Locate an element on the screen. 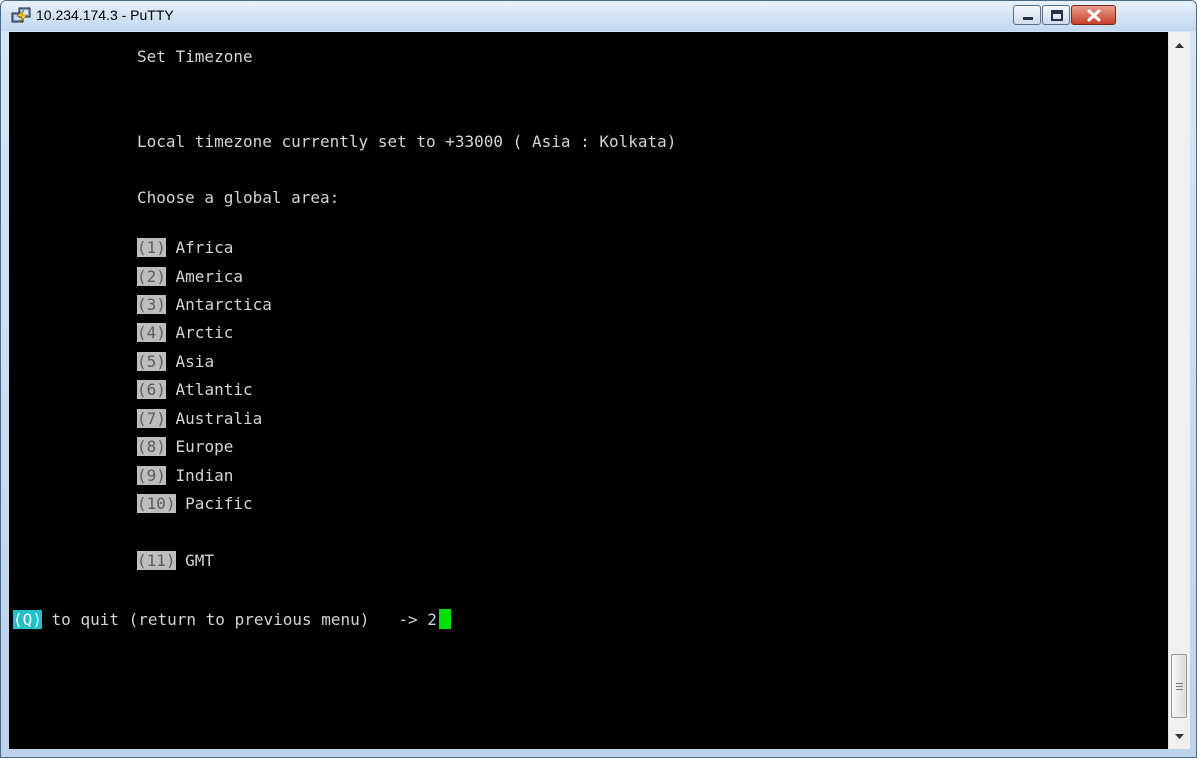 Image resolution: width=1197 pixels, height=758 pixels. menu-key: (6) is located at coordinates (151, 389).